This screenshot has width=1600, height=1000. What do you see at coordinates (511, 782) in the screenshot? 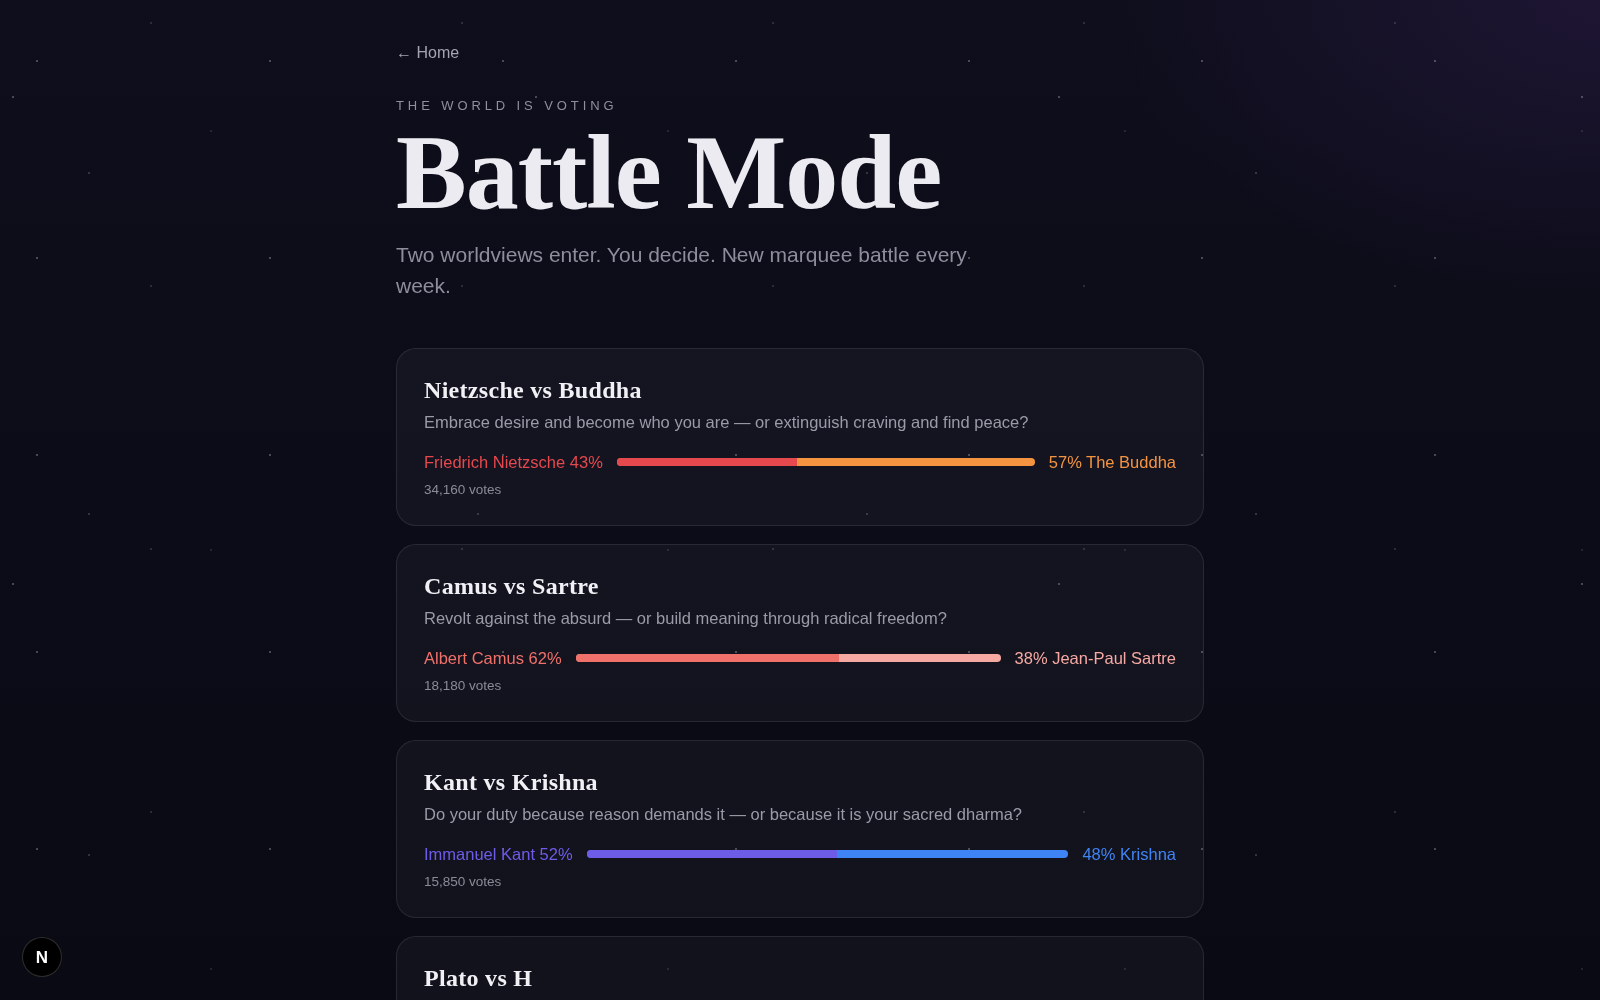
I see `battle-title: Kant vs Krishna` at bounding box center [511, 782].